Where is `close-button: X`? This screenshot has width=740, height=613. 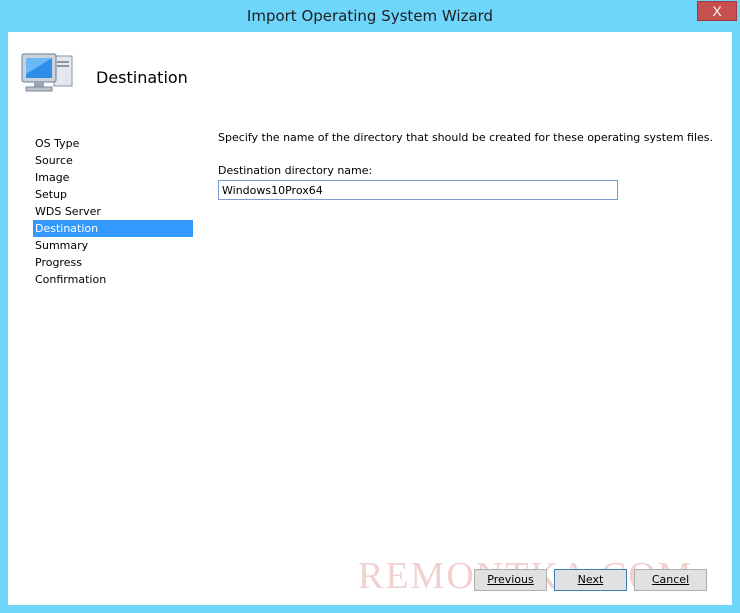
close-button: X is located at coordinates (717, 11).